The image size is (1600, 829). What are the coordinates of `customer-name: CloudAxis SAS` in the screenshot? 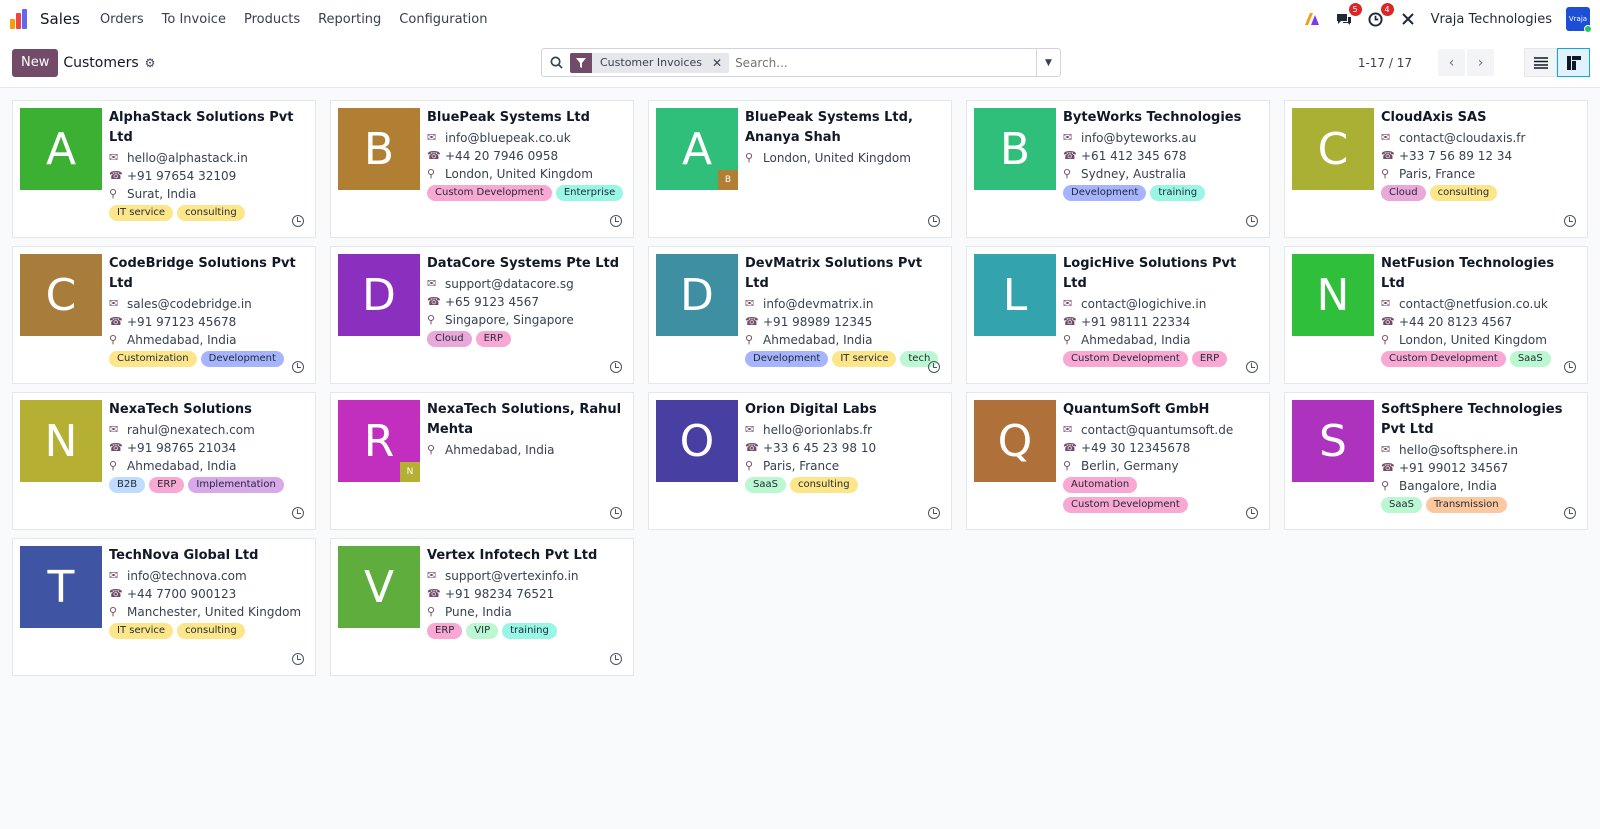 It's located at (1434, 117).